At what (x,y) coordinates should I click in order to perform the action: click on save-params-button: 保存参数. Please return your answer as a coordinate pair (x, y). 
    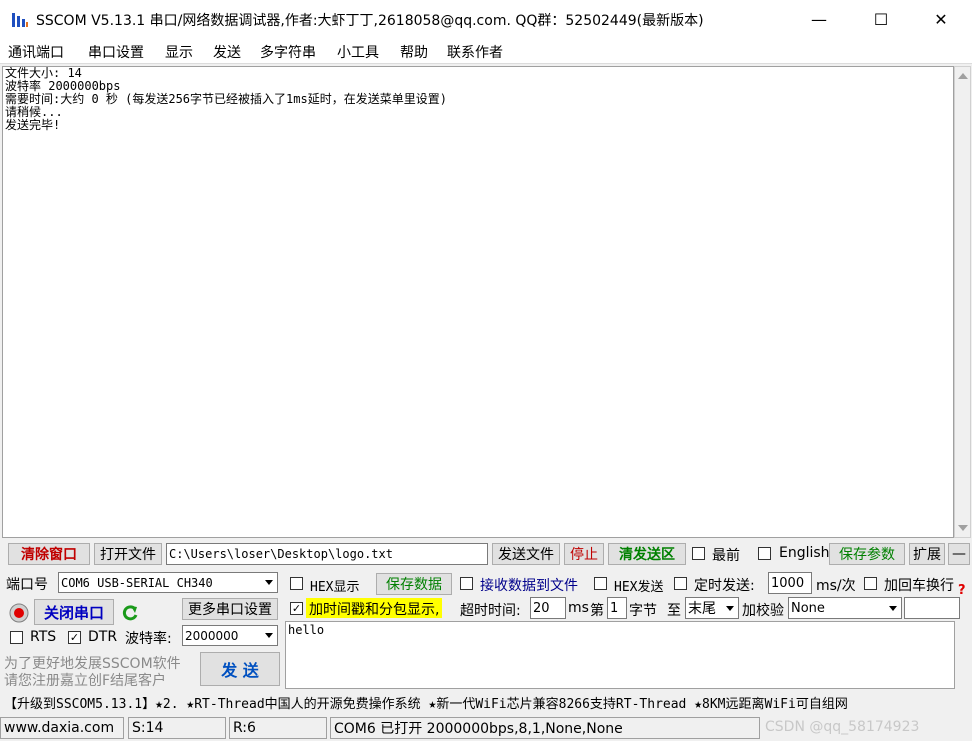
    Looking at the image, I should click on (867, 554).